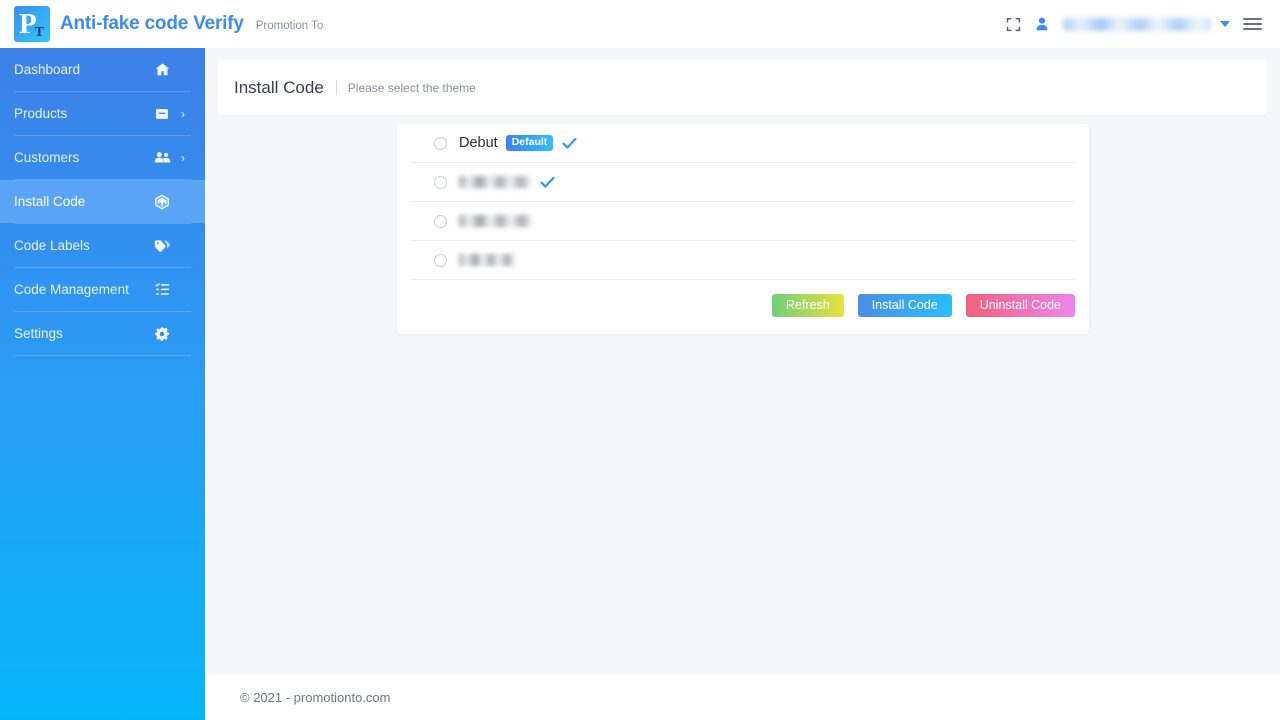 Image resolution: width=1280 pixels, height=720 pixels. Describe the element at coordinates (162, 157) in the screenshot. I see `users-icon` at that location.